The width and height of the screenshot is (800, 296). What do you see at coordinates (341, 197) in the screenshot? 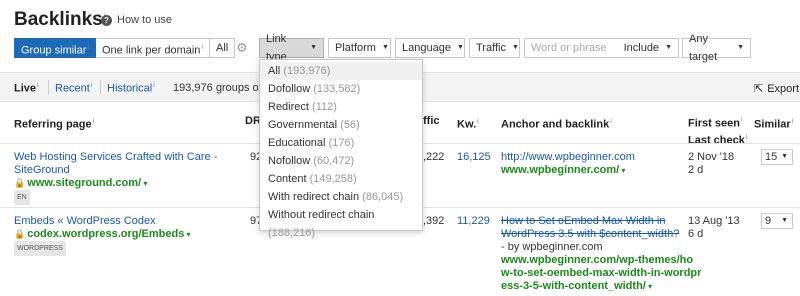
I see `menu-item-with-redirect-chain: With redirect chain (86,045)` at bounding box center [341, 197].